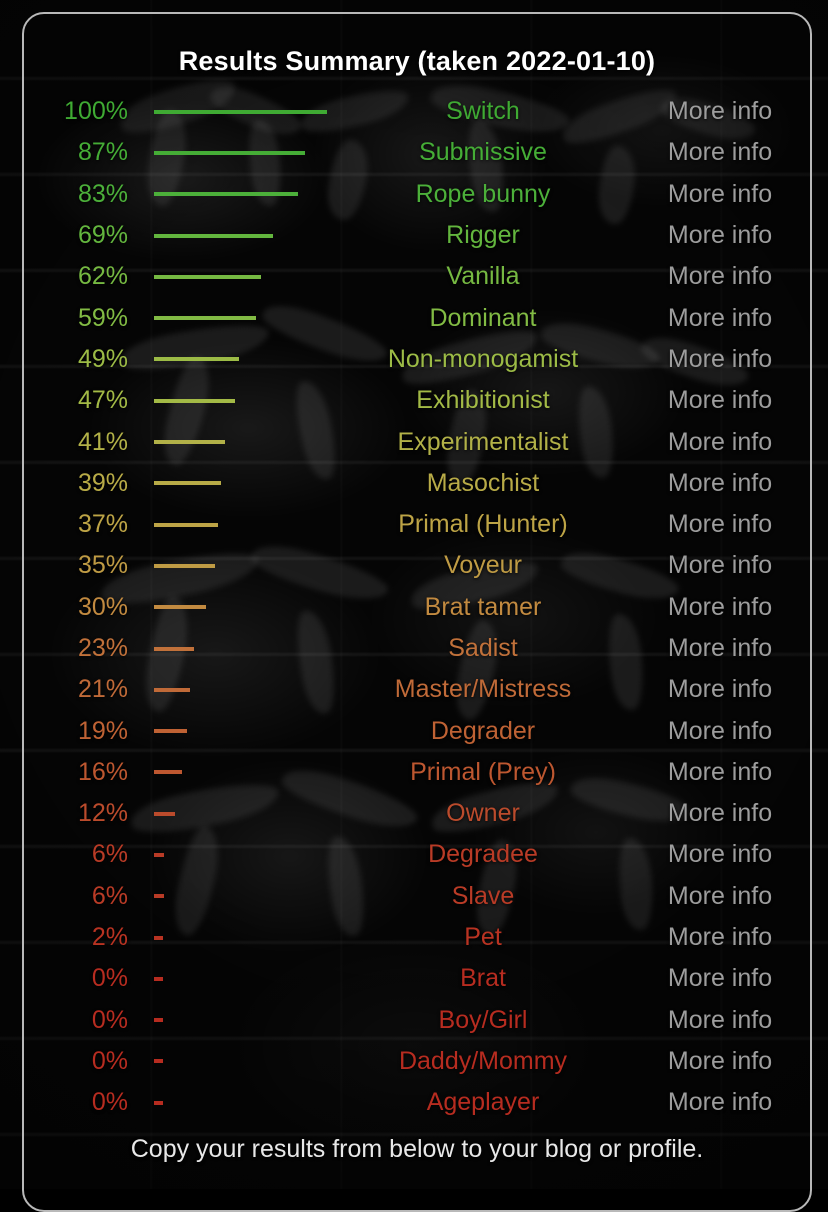 The height and width of the screenshot is (1212, 828). I want to click on result-label: Boy/Girl, so click(483, 1019).